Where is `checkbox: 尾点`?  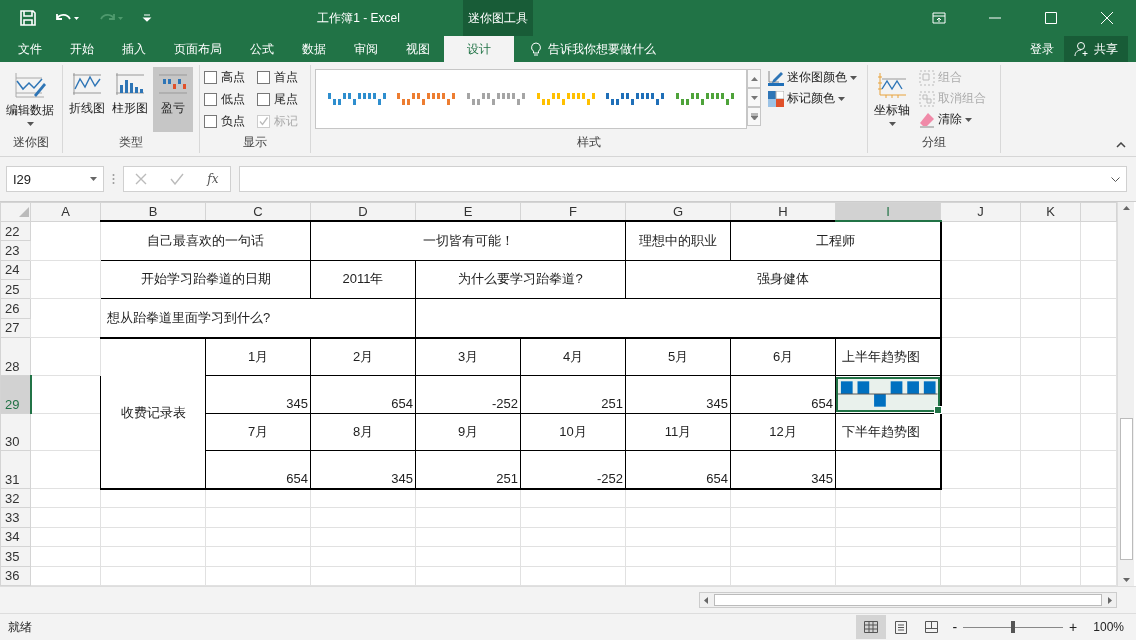 checkbox: 尾点 is located at coordinates (281, 99).